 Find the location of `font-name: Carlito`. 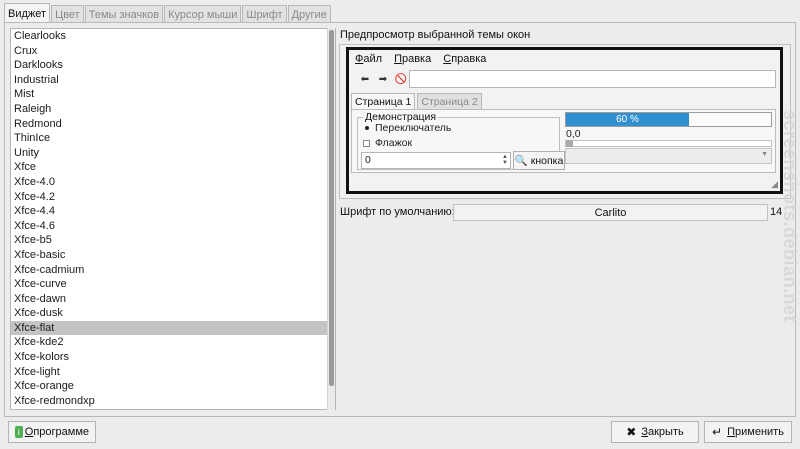

font-name: Carlito is located at coordinates (610, 212).